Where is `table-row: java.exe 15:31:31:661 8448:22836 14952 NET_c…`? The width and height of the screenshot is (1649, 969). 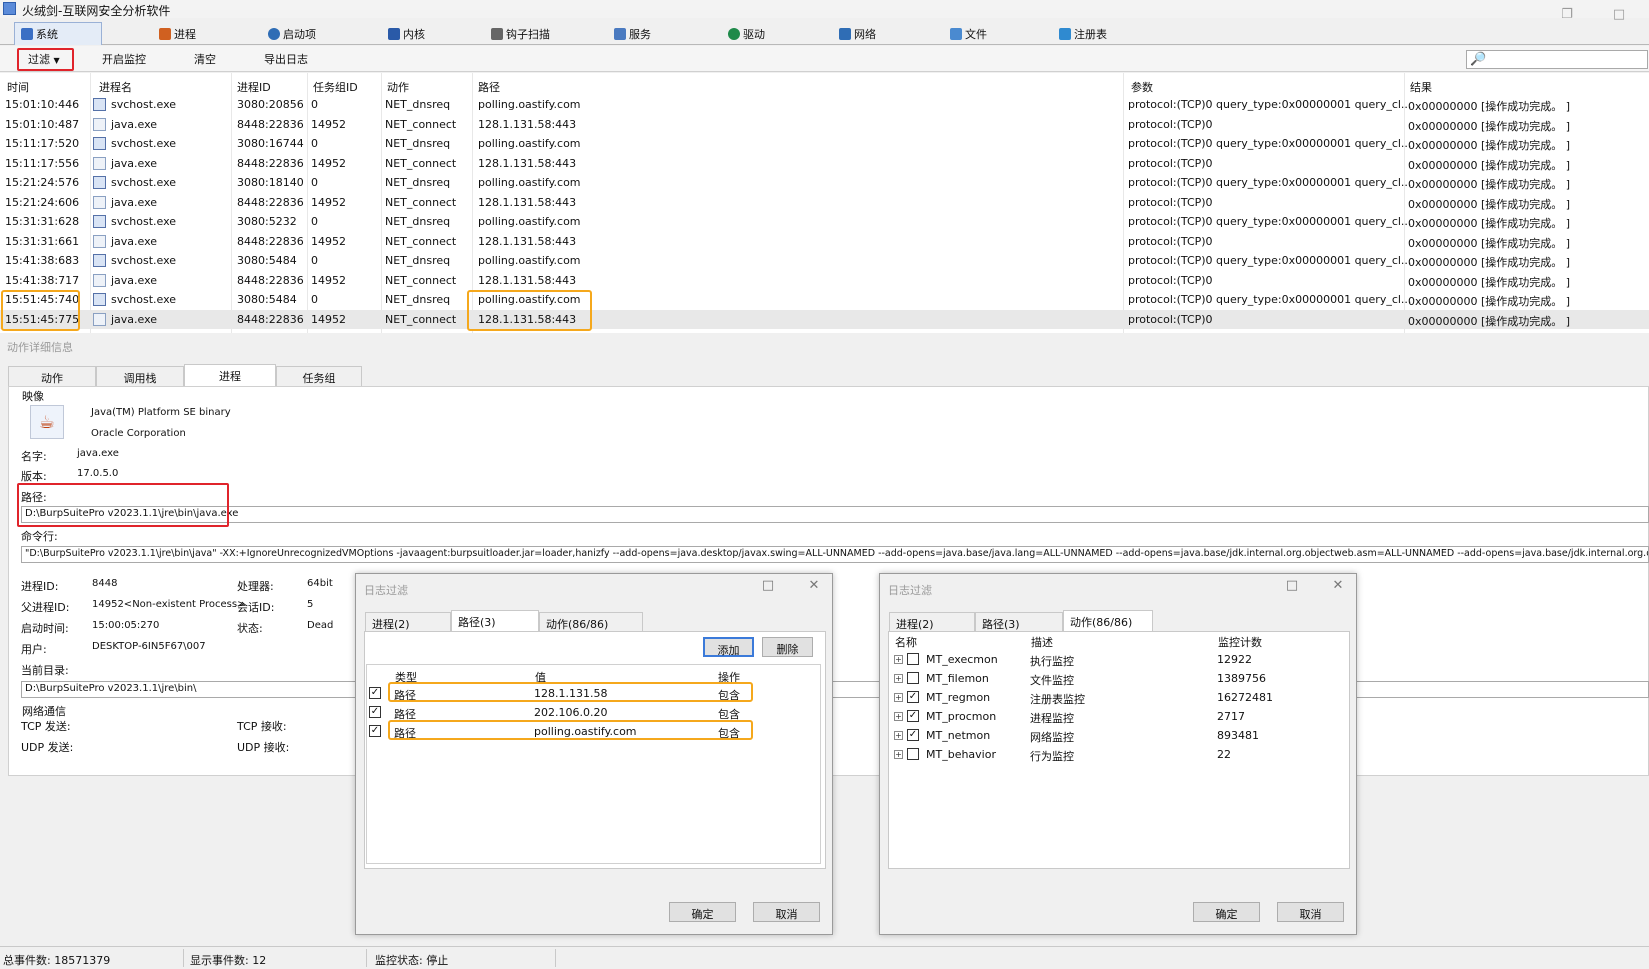
table-row: java.exe 15:31:31:661 8448:22836 14952 NET_c… is located at coordinates (824, 241).